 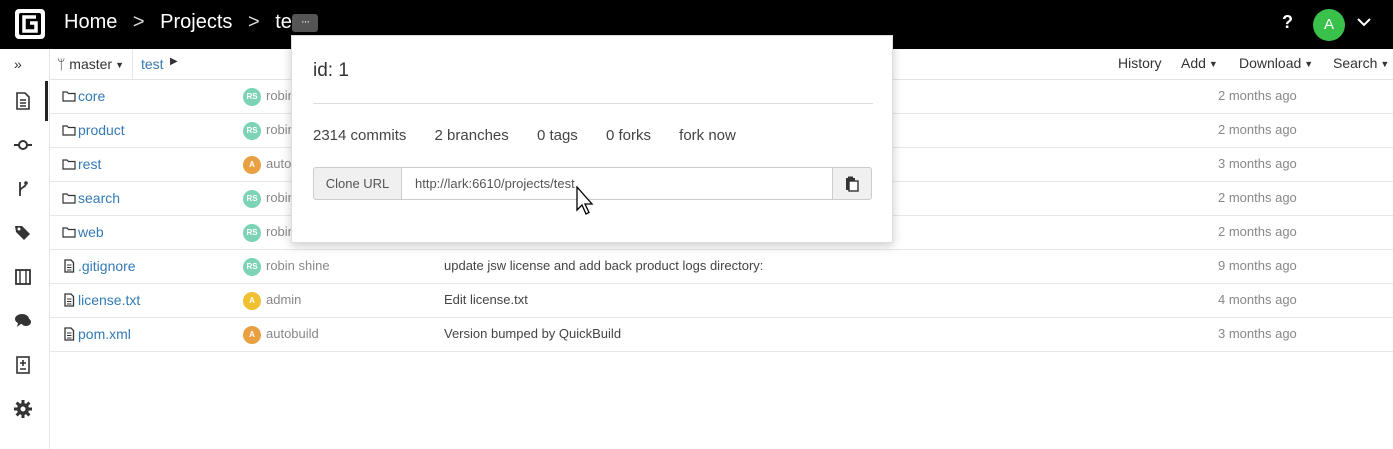 I want to click on add-menu: Add ▼, so click(x=1199, y=63).